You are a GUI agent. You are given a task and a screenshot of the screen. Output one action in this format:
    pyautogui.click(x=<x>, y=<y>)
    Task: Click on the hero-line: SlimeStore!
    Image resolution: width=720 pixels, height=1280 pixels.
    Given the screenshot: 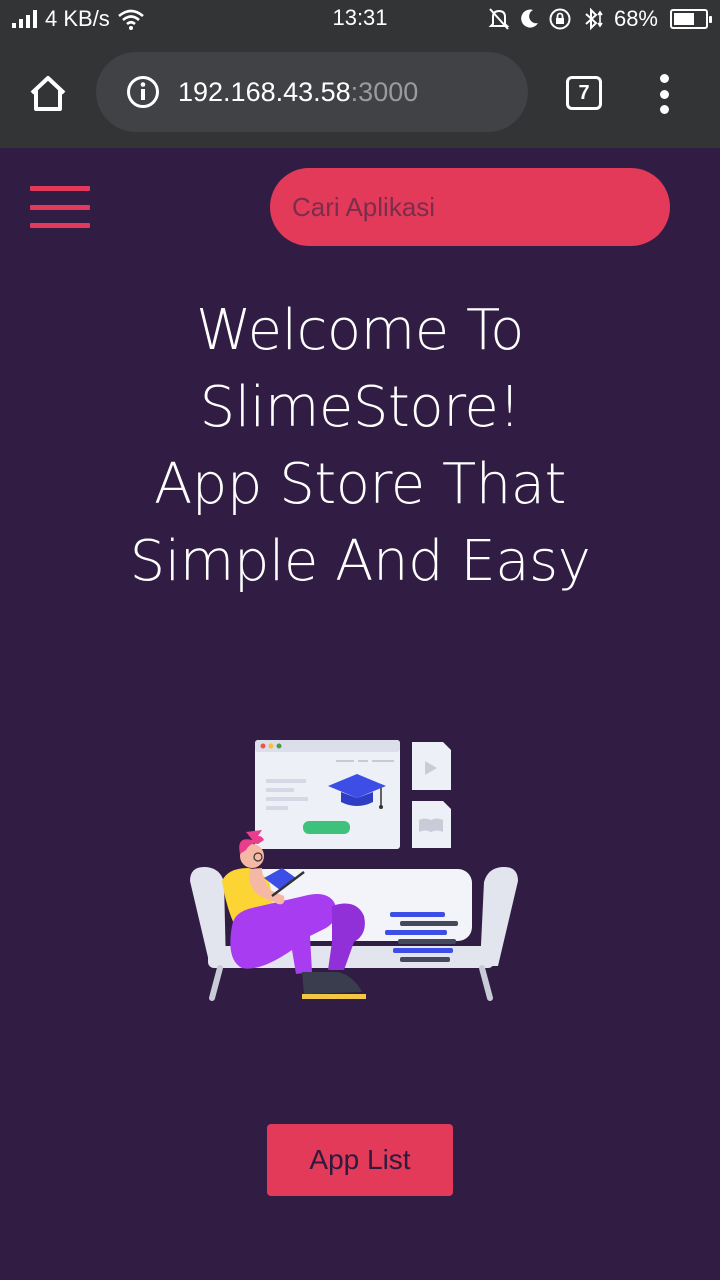 What is the action you would take?
    pyautogui.click(x=360, y=407)
    